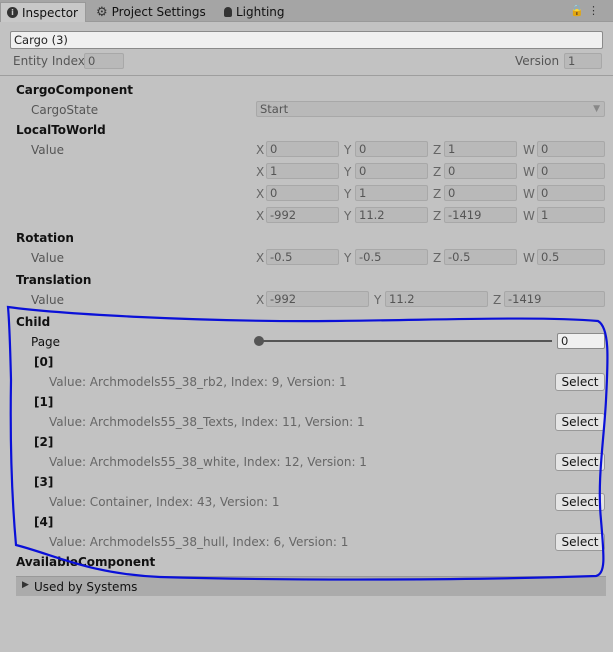  What do you see at coordinates (302, 193) in the screenshot?
I see `matrix-r2-x-field: 0` at bounding box center [302, 193].